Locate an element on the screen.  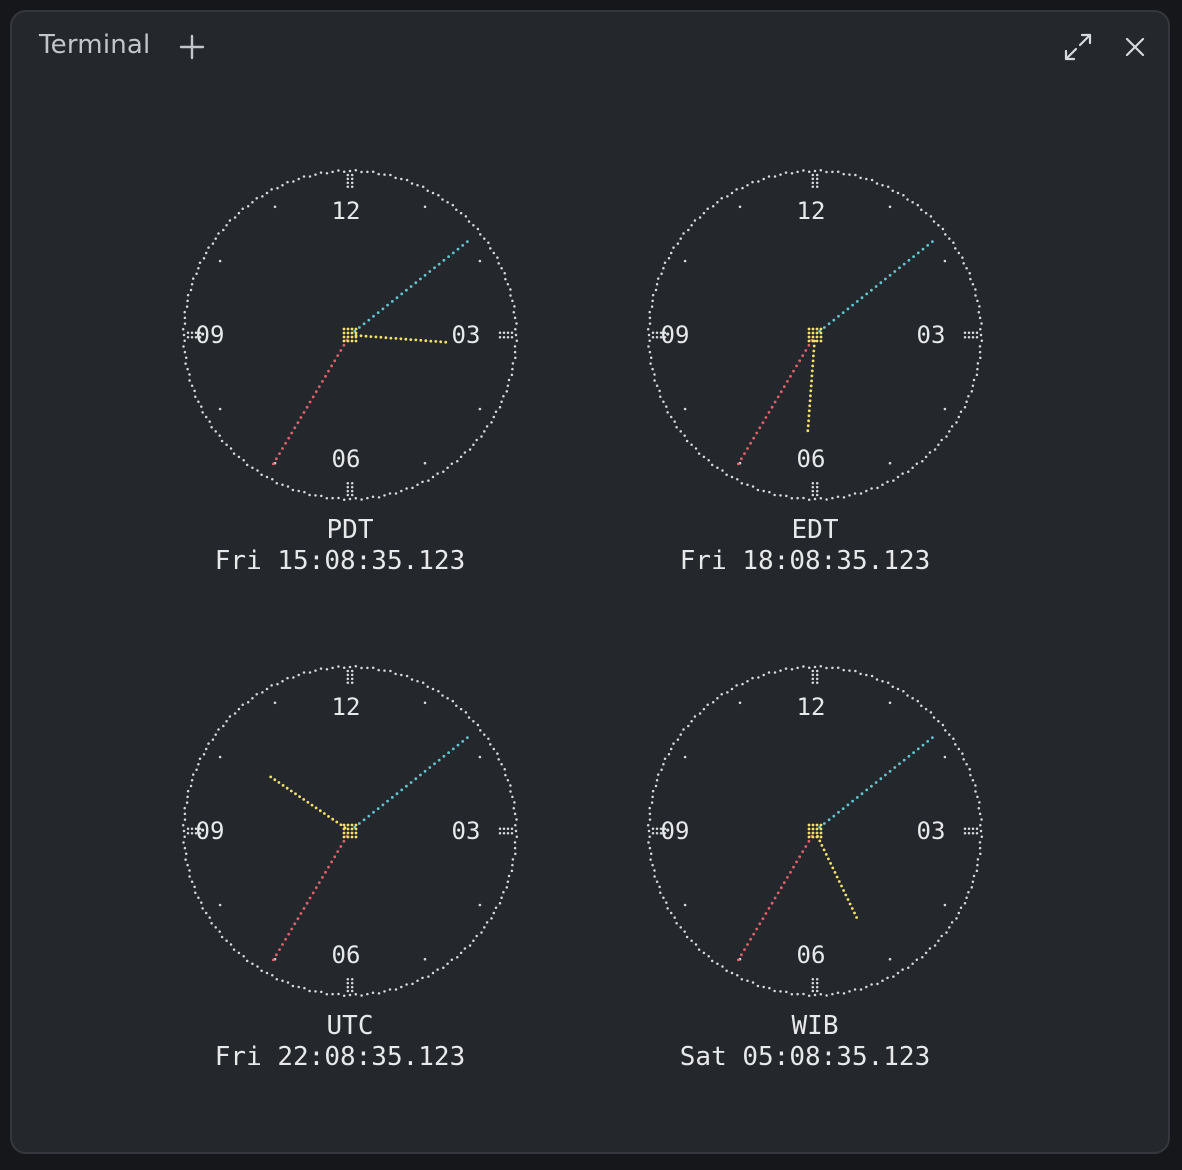
close-button is located at coordinates (1135, 47).